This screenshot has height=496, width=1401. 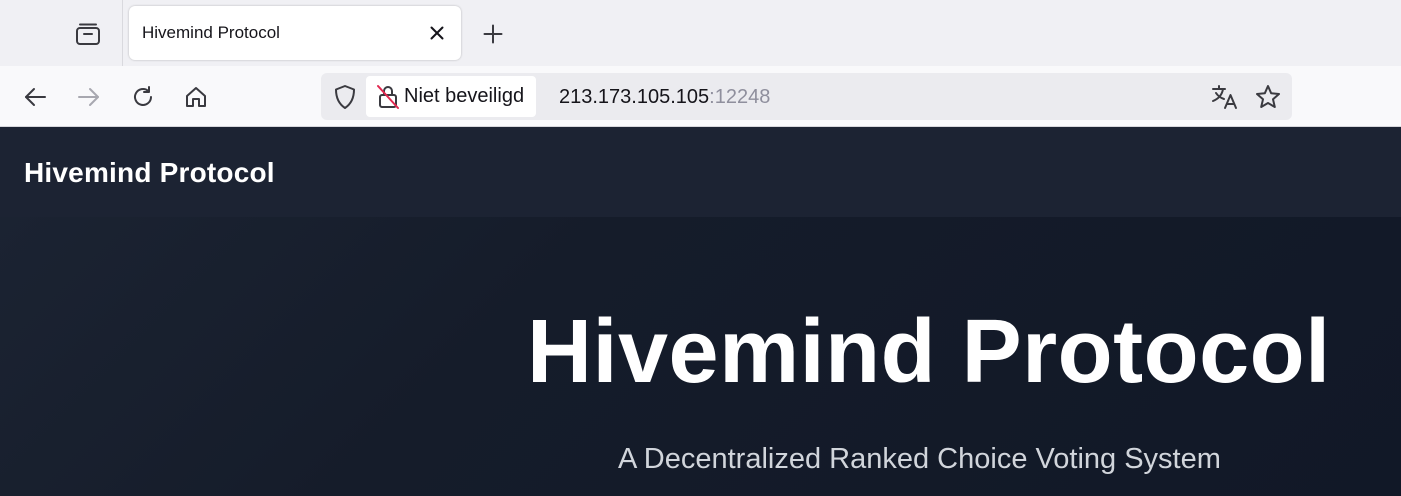 I want to click on hero-title: Hivemind Protocol, so click(x=929, y=352).